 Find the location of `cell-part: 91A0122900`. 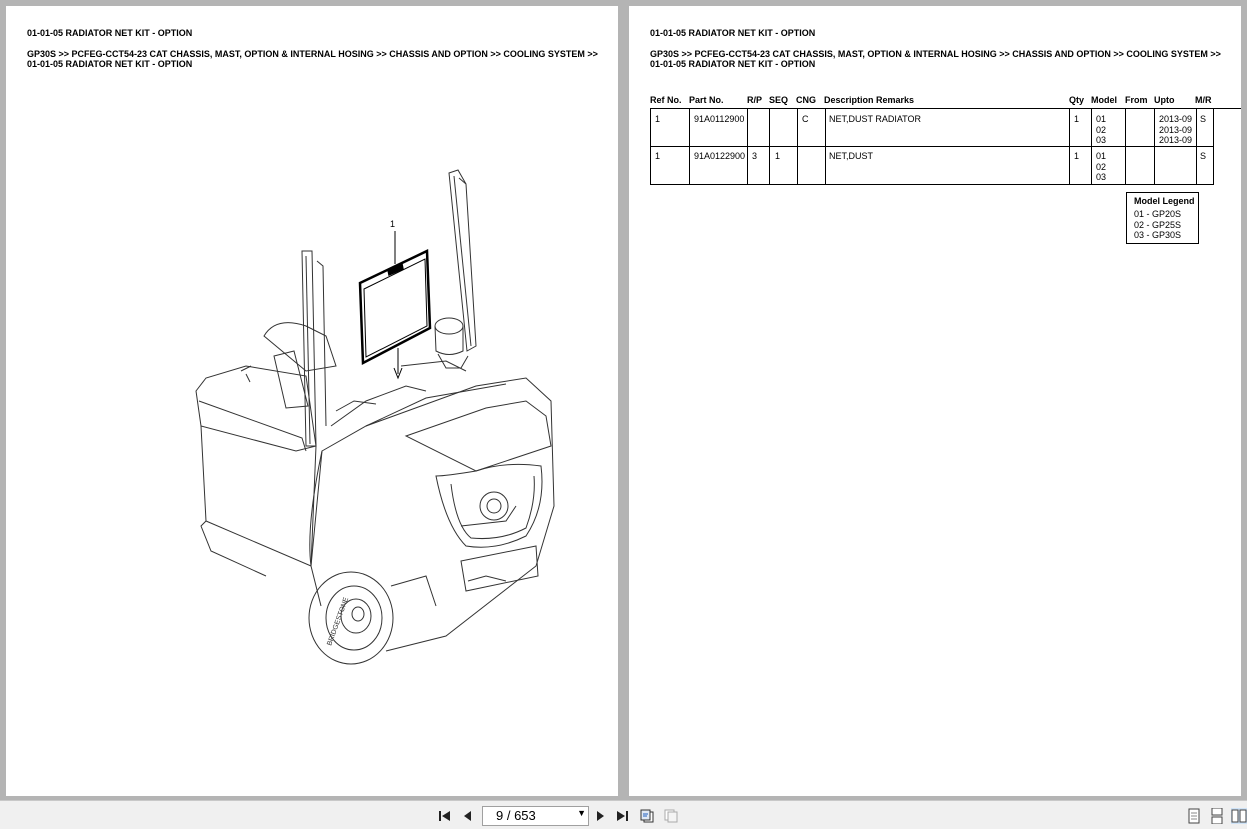

cell-part: 91A0122900 is located at coordinates (720, 156).